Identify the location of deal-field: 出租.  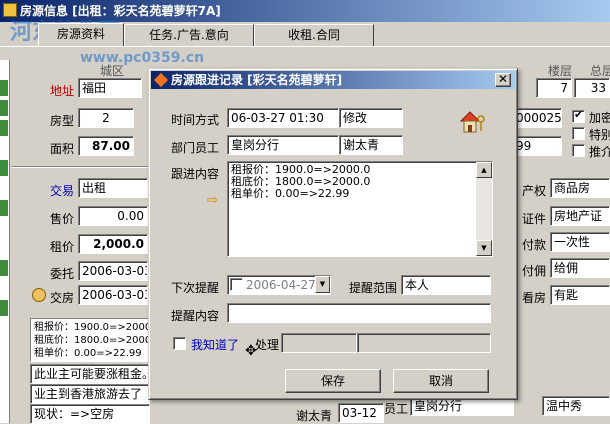
(113, 188).